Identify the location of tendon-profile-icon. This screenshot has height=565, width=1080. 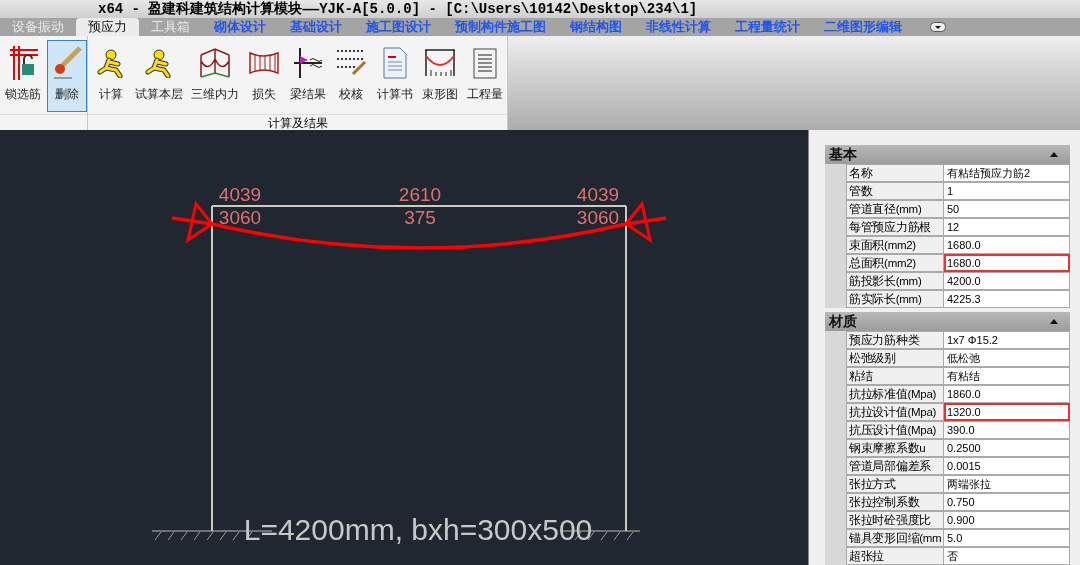
(440, 63).